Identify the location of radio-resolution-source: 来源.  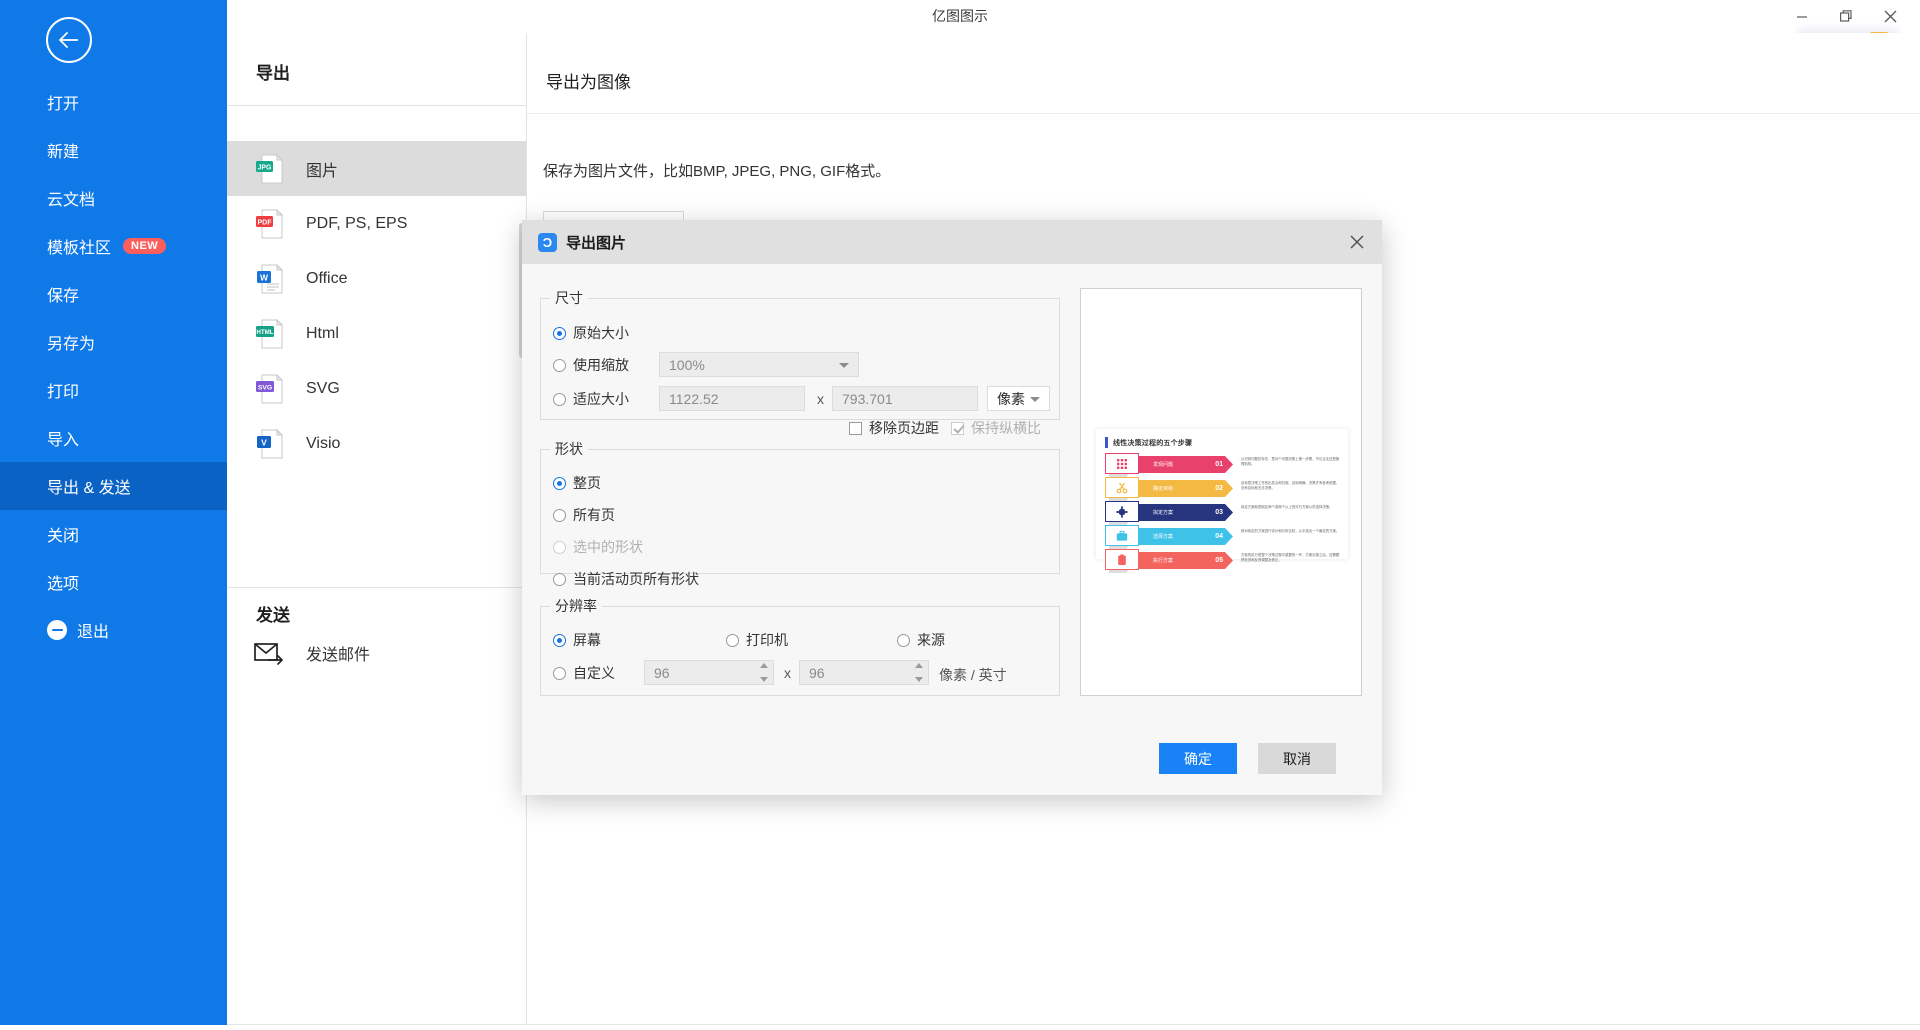
(921, 640).